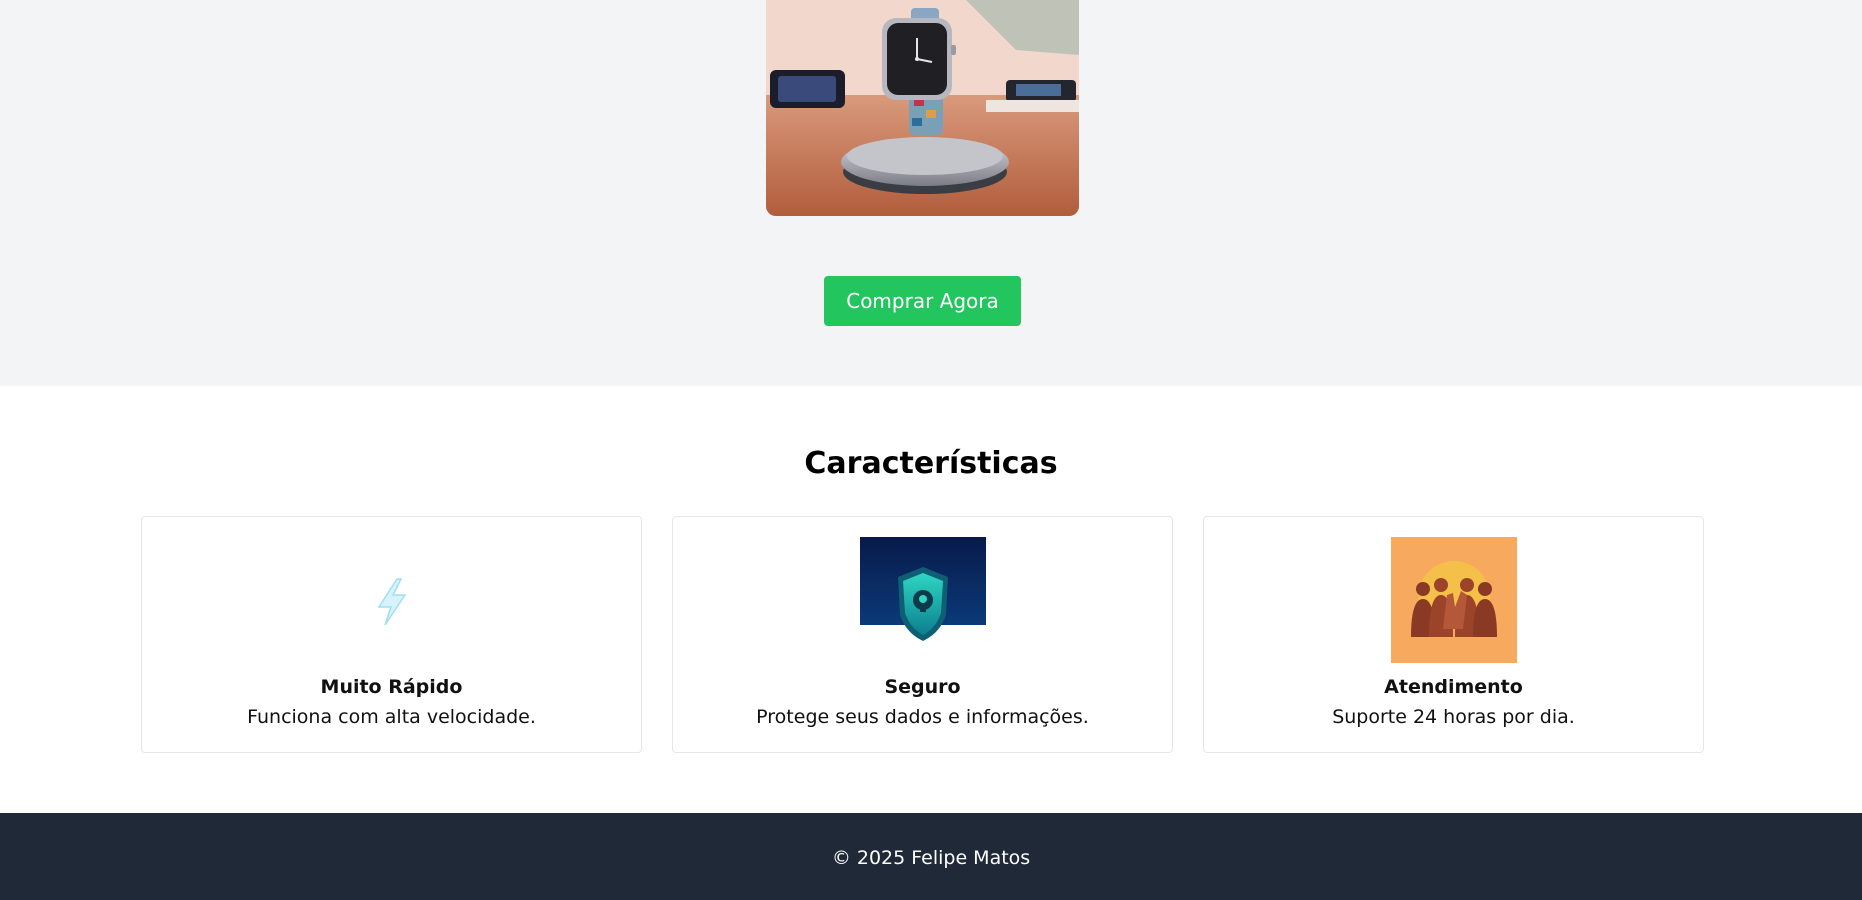 The height and width of the screenshot is (900, 1862). I want to click on footer: © 2025 Felipe Matos, so click(931, 856).